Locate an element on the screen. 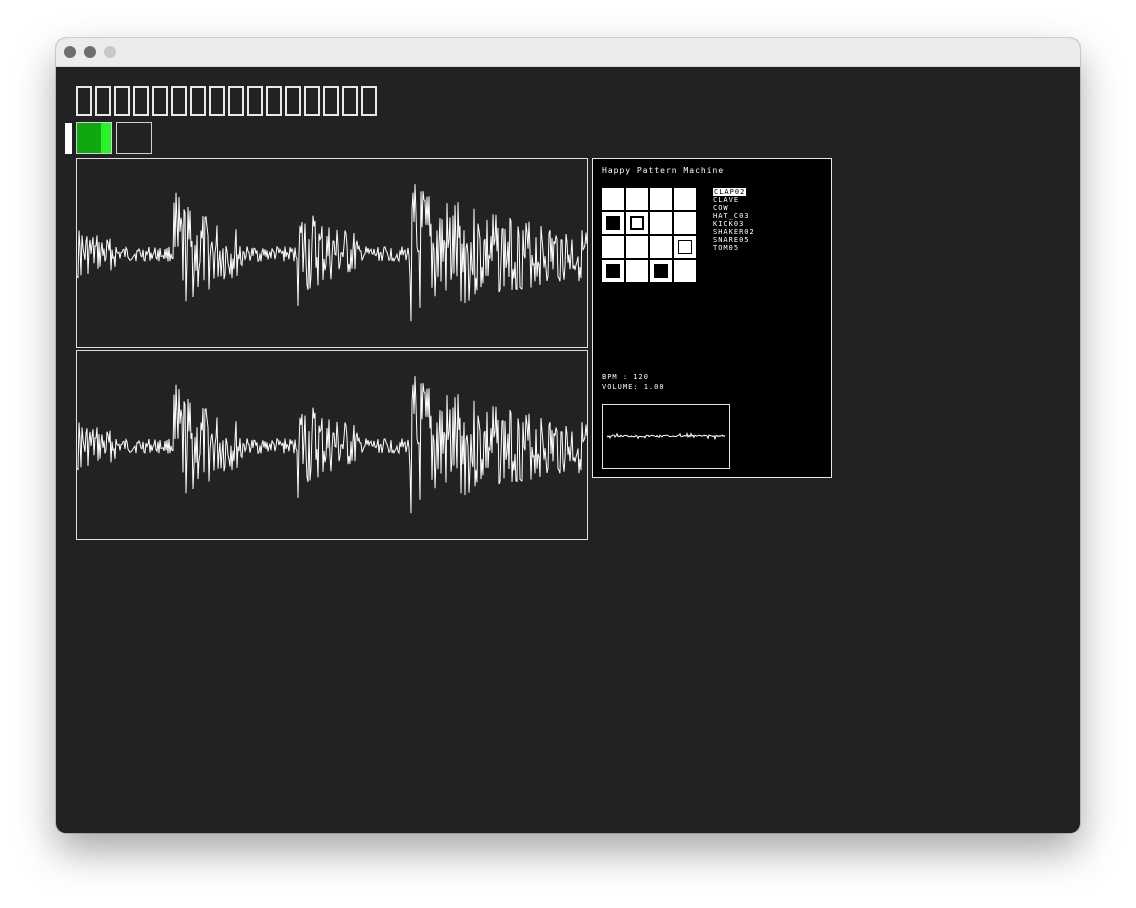  bpm-readout: BPM : 120 is located at coordinates (625, 377).